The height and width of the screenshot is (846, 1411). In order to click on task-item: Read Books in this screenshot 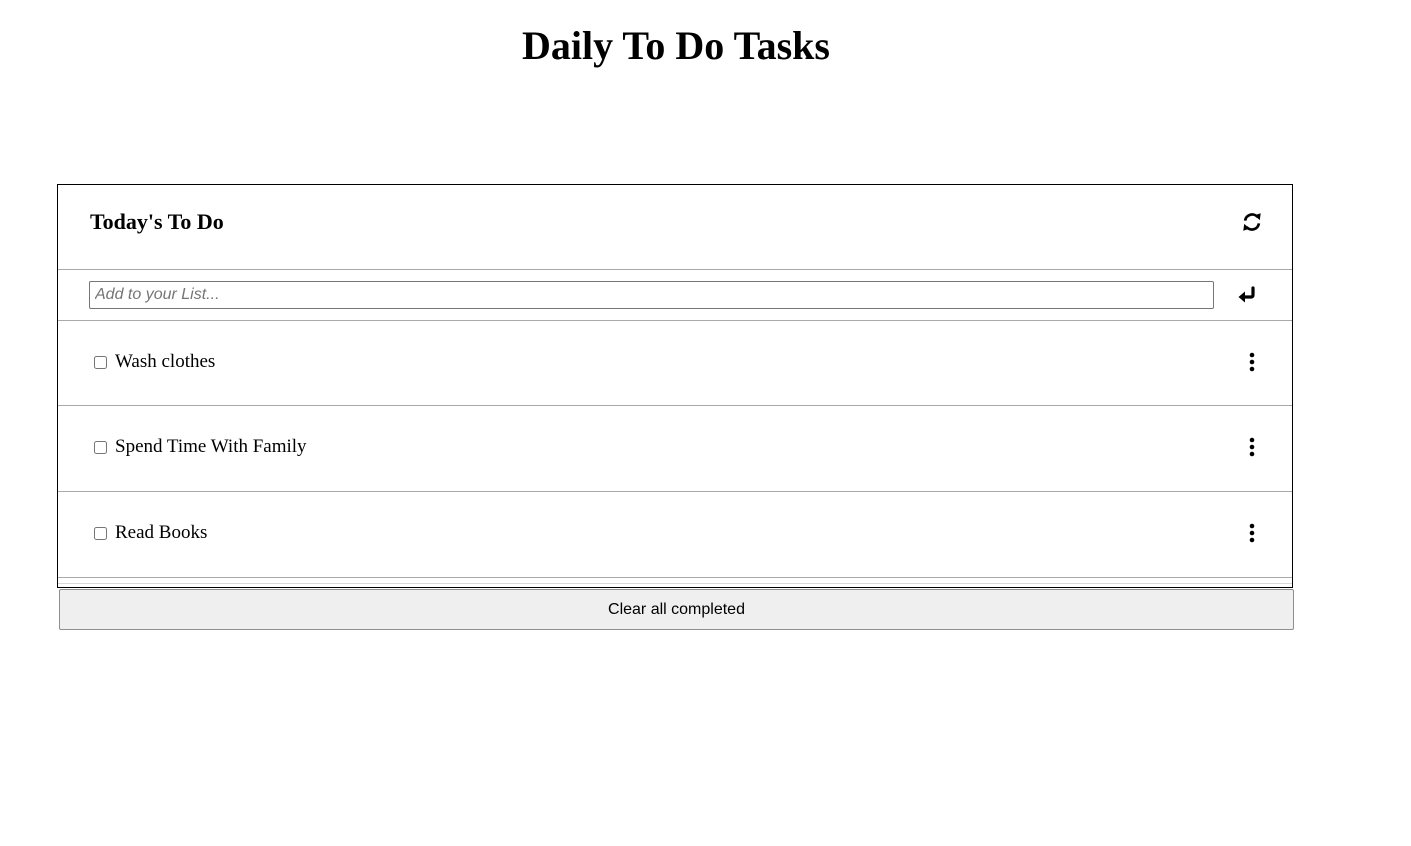, I will do `click(675, 535)`.